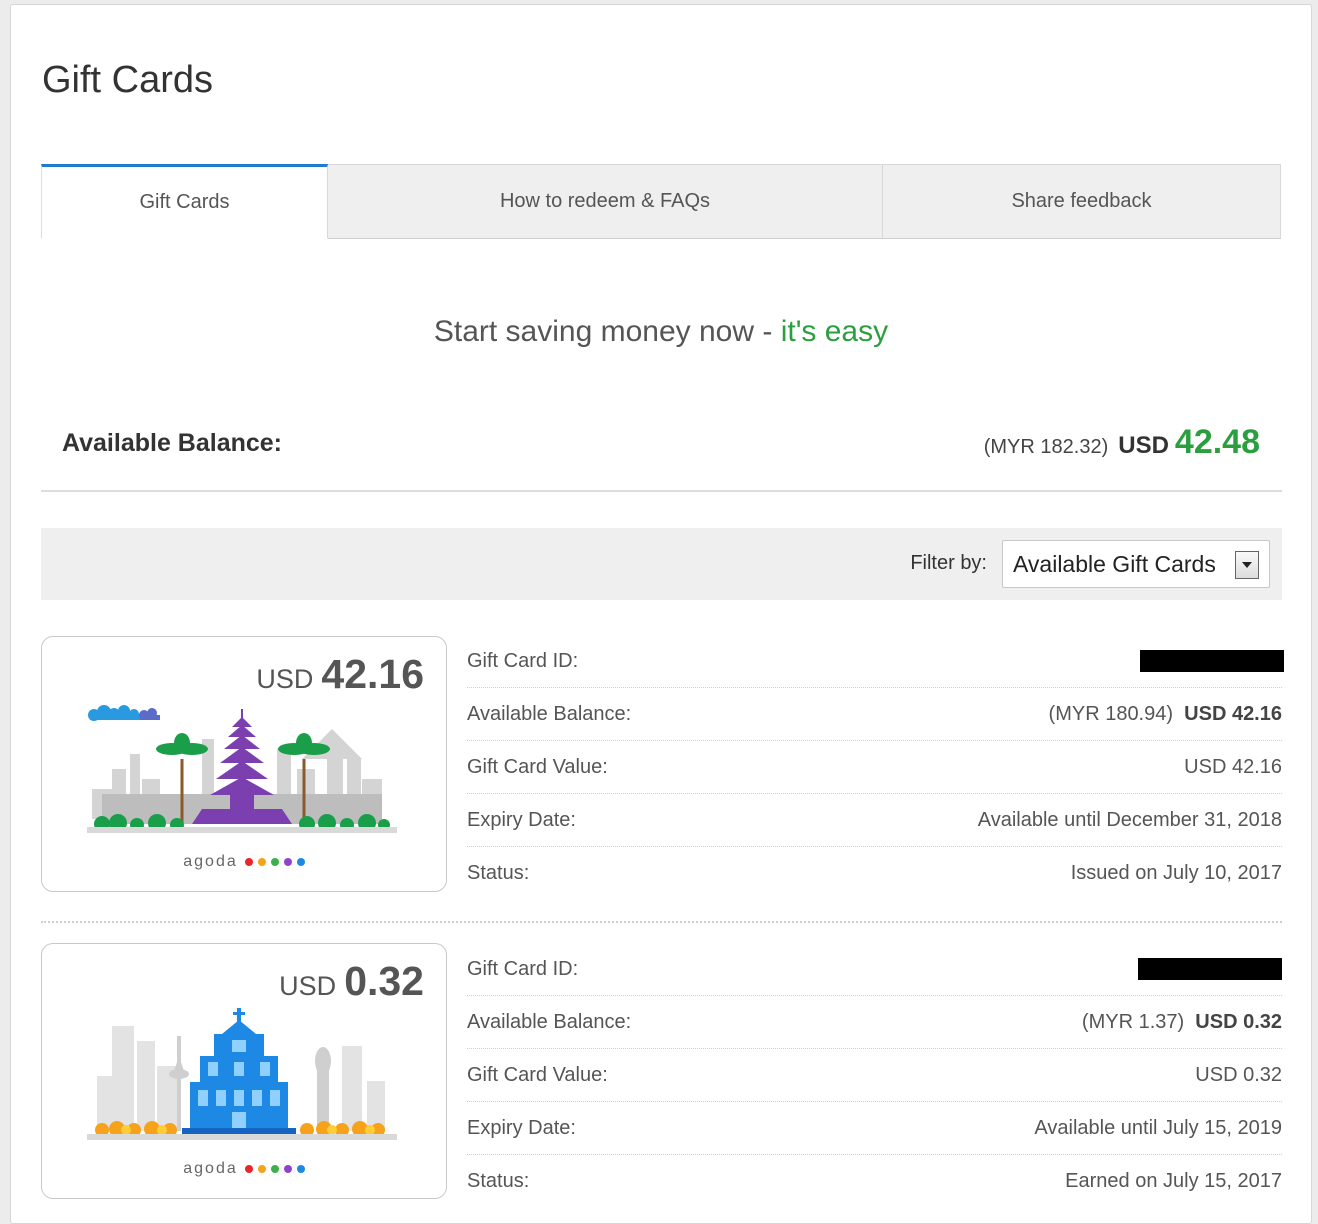 This screenshot has height=1224, width=1318. I want to click on detail-row-balance: Available Balance: (MYR 1.37) USD 0.32, so click(874, 1022).